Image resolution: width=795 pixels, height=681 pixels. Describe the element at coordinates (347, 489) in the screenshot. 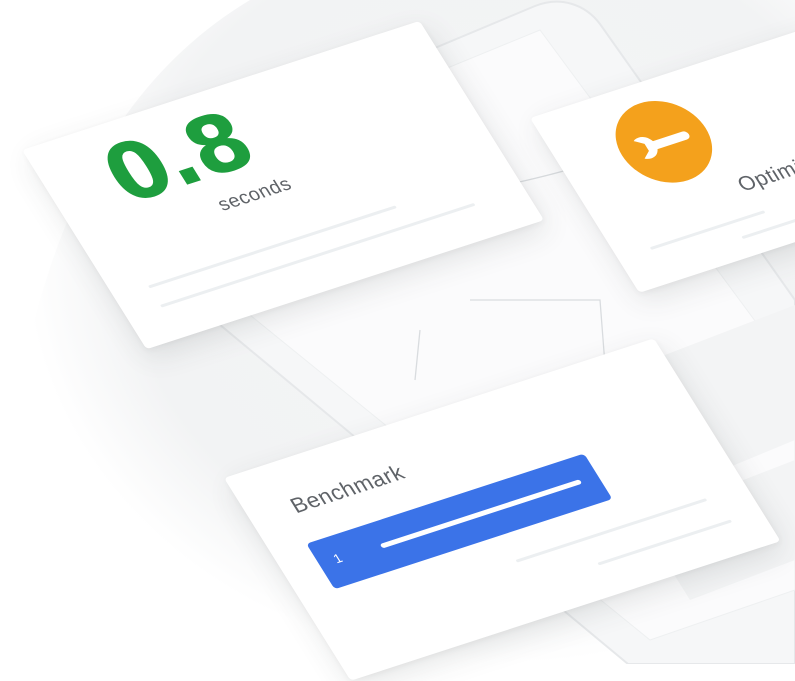

I see `benchmark-title: Benchmark` at that location.